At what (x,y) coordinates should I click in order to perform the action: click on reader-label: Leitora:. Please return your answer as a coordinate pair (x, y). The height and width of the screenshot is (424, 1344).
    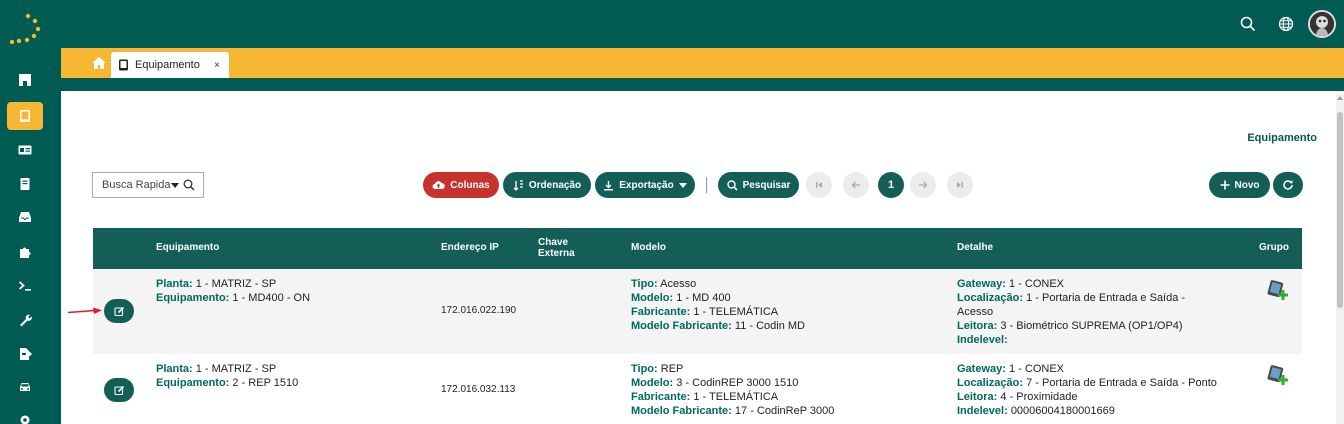
    Looking at the image, I should click on (977, 326).